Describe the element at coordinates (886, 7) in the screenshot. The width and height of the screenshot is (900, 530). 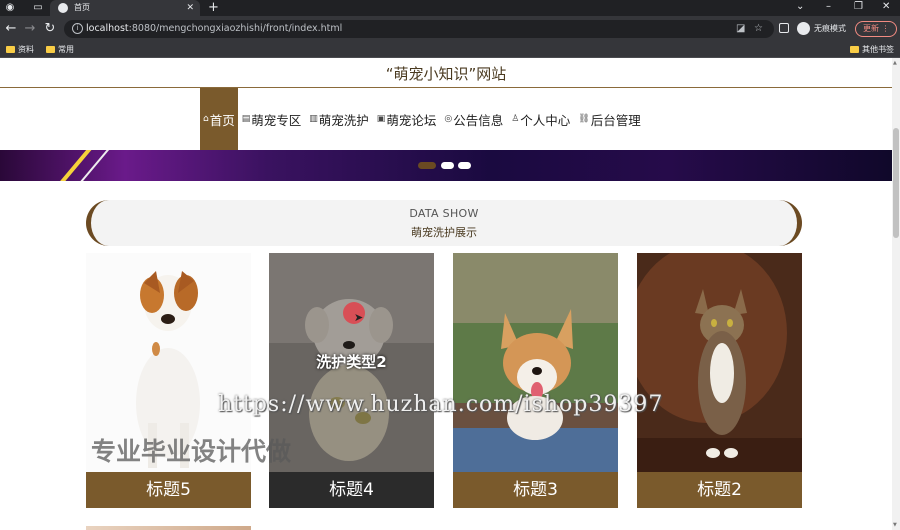
I see `close-window-button: ✕` at that location.